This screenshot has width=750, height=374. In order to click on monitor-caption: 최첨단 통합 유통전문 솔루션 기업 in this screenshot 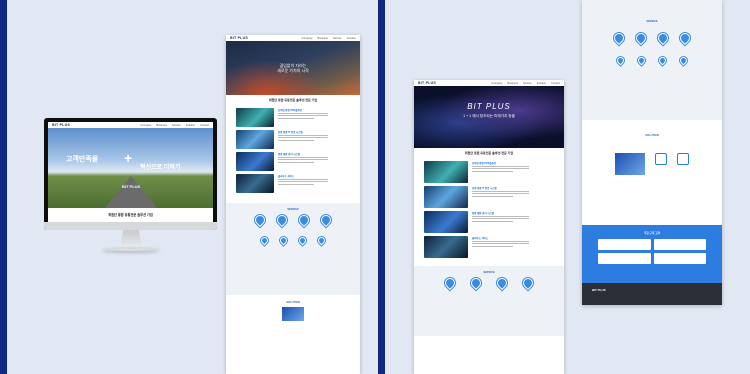, I will do `click(130, 215)`.